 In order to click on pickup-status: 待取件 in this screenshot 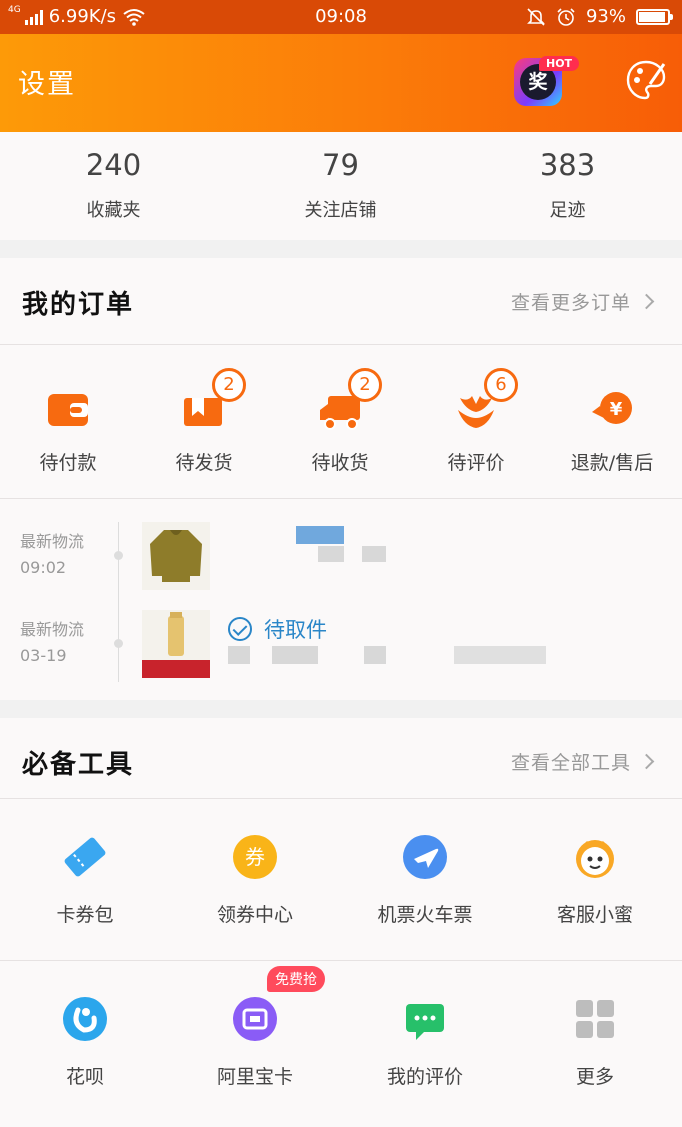, I will do `click(277, 629)`.